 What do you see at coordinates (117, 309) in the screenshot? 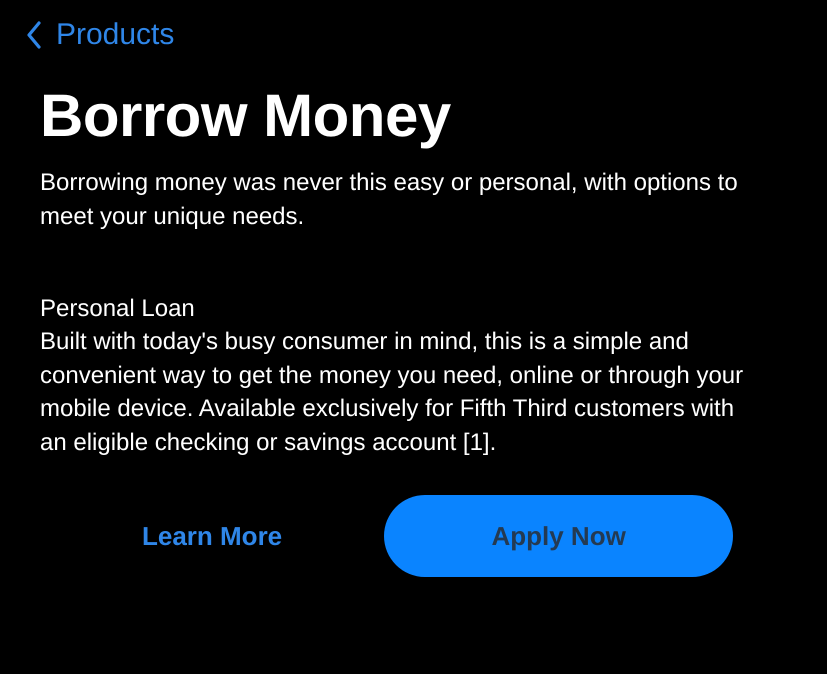
I see `section-heading: Personal Loan` at bounding box center [117, 309].